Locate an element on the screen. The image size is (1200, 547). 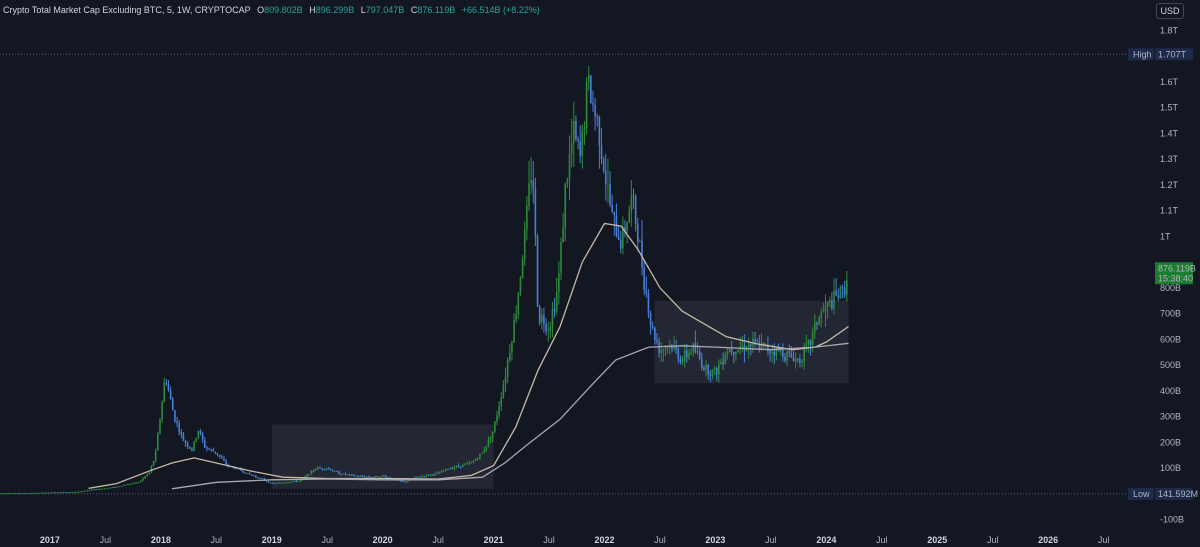
change-value: +66.514B (+8.22%) is located at coordinates (500, 10).